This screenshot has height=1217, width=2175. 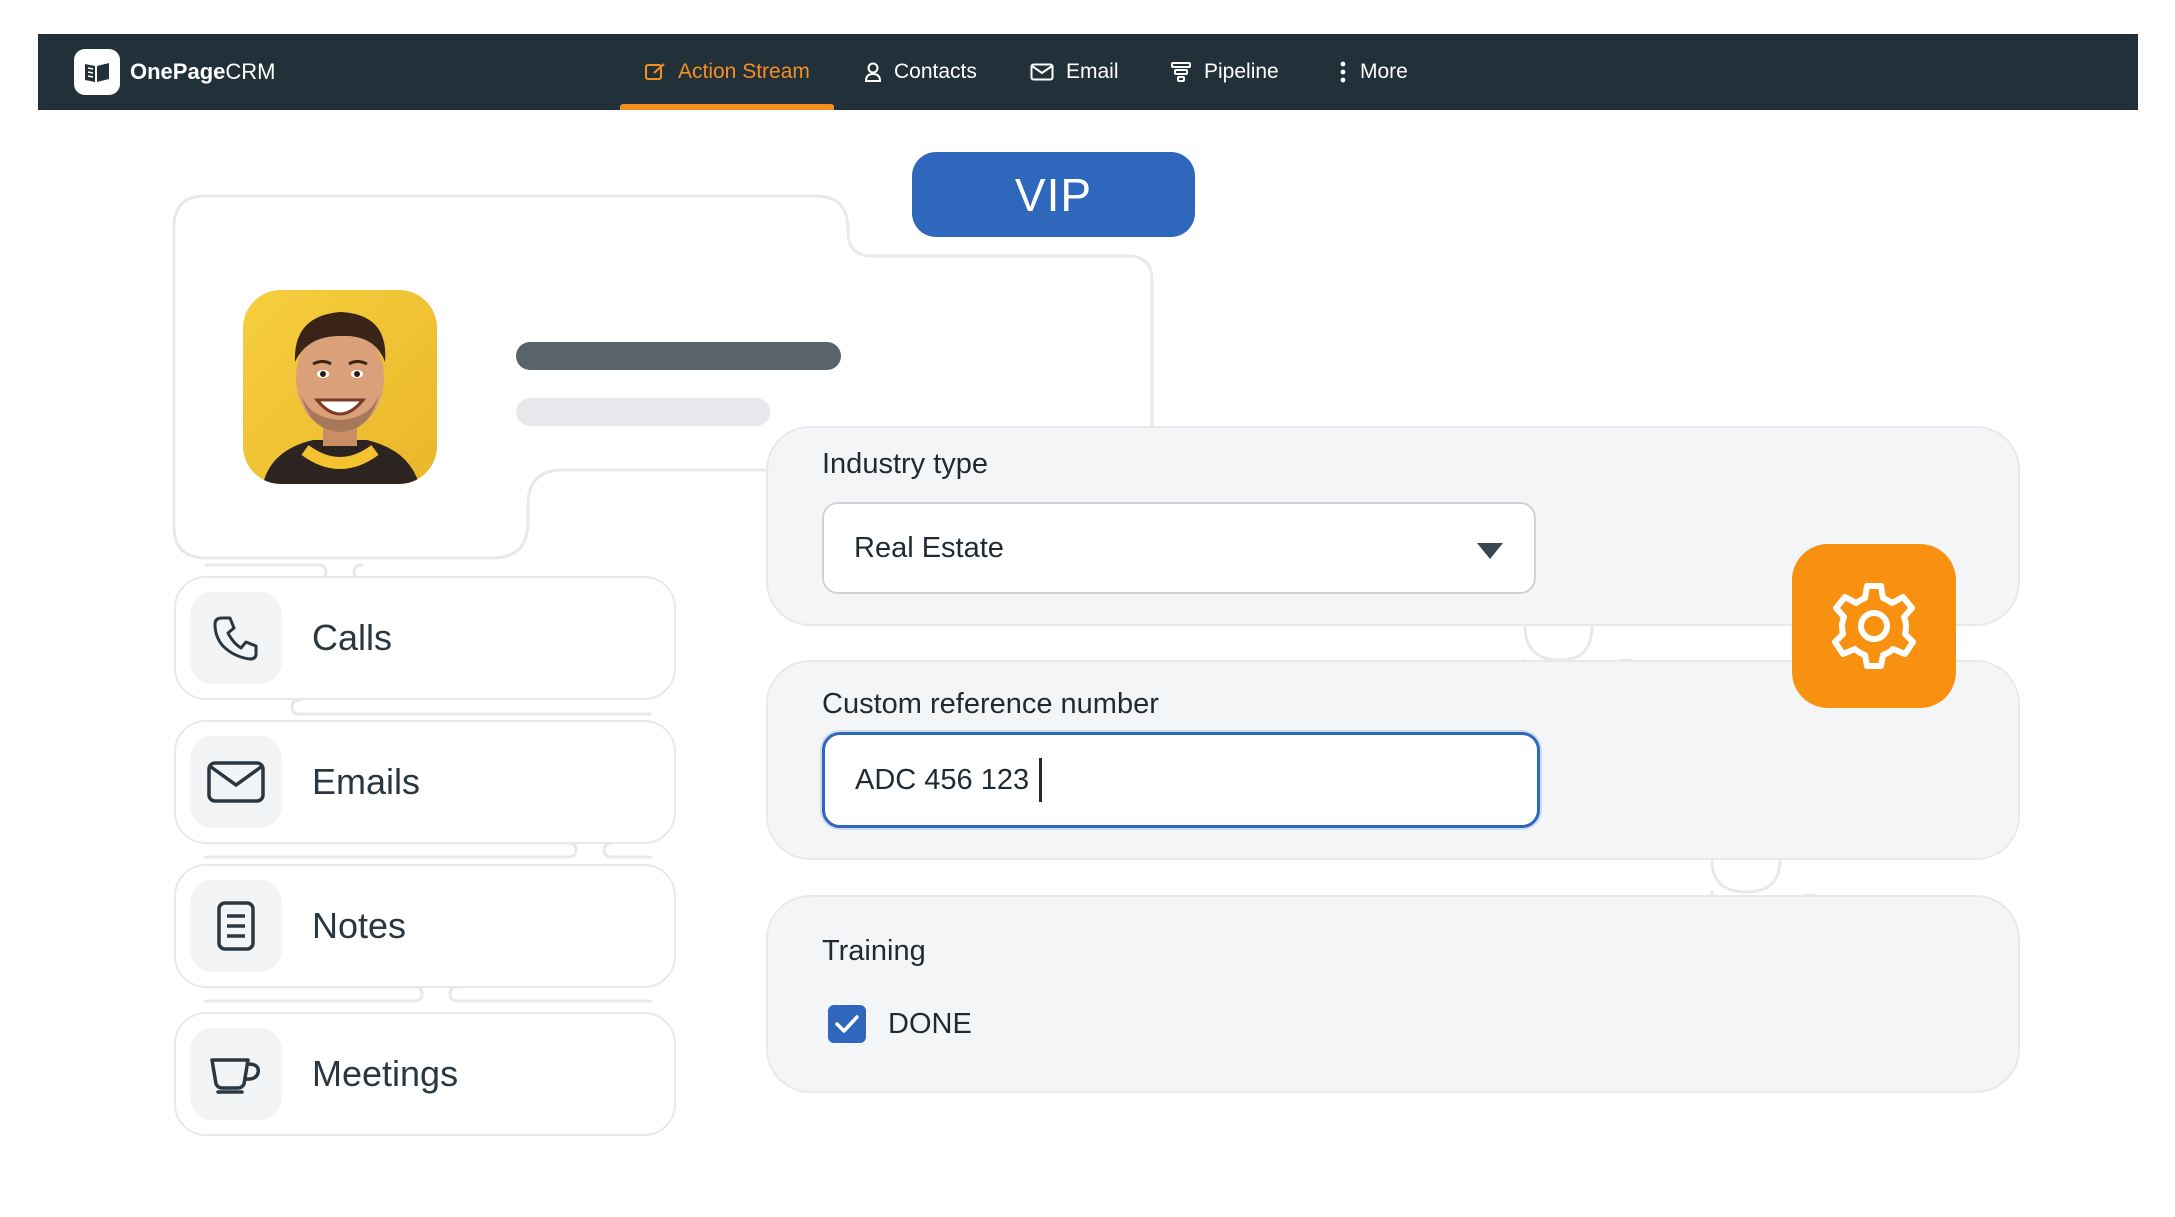 I want to click on gear-icon, so click(x=1874, y=626).